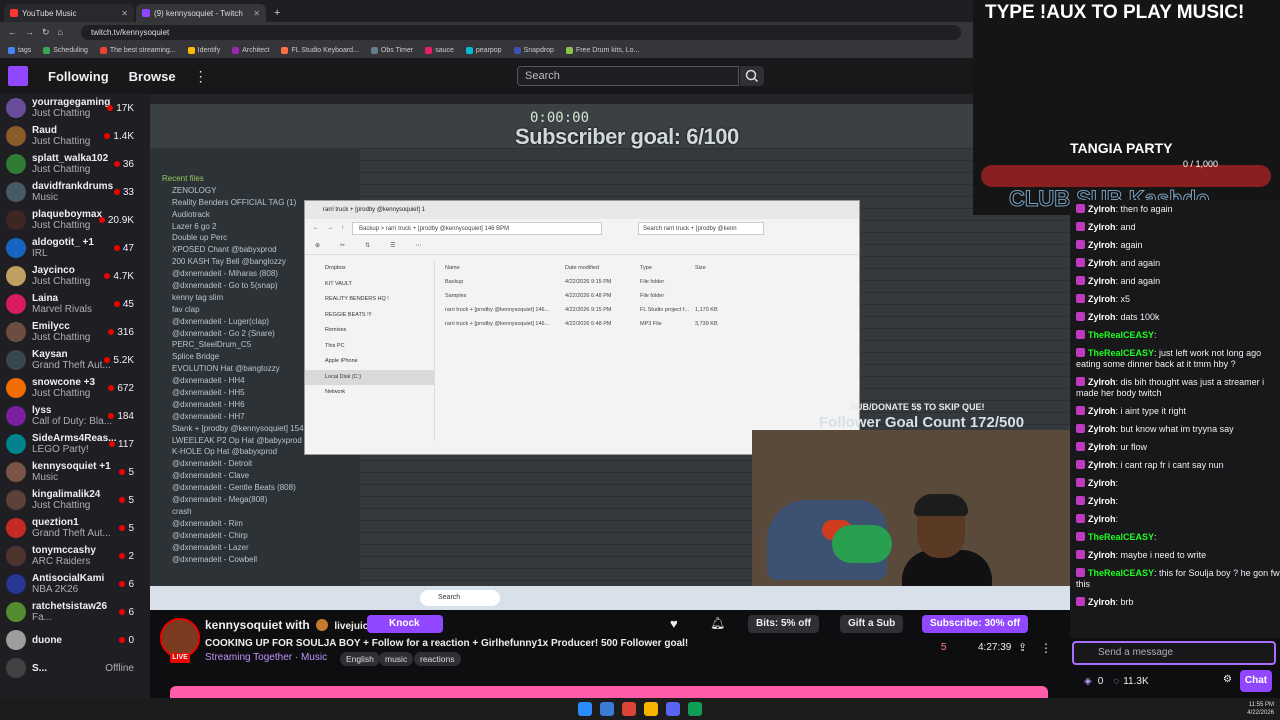  Describe the element at coordinates (75, 444) in the screenshot. I see `sidebar-channel: SideArms4Reas... LEGO Party! 117` at that location.